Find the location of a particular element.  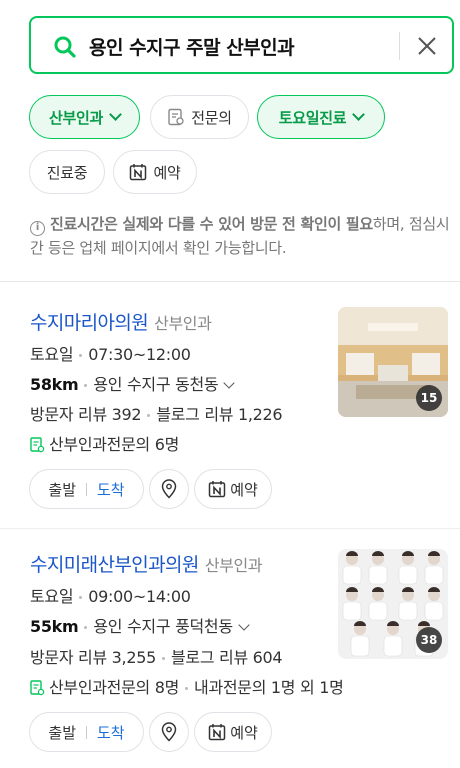

result-photo: 38 is located at coordinates (393, 604).